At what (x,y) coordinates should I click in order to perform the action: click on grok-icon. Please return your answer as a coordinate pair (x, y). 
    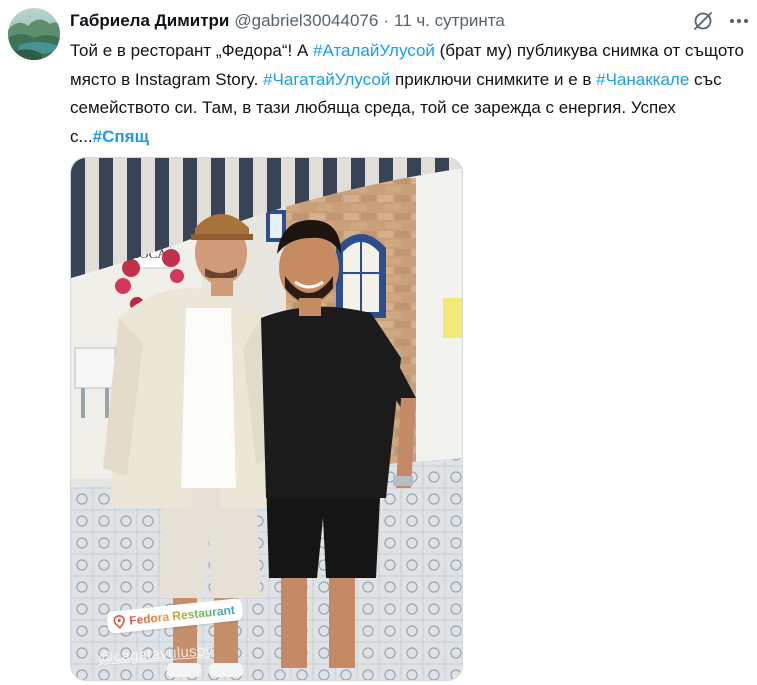
    Looking at the image, I should click on (703, 21).